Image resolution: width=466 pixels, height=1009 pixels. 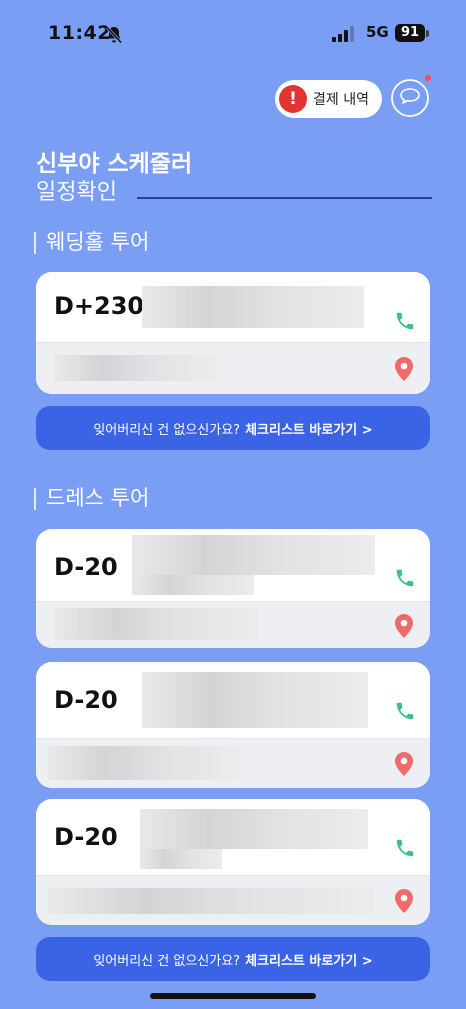 What do you see at coordinates (428, 78) in the screenshot?
I see `notification-dot` at bounding box center [428, 78].